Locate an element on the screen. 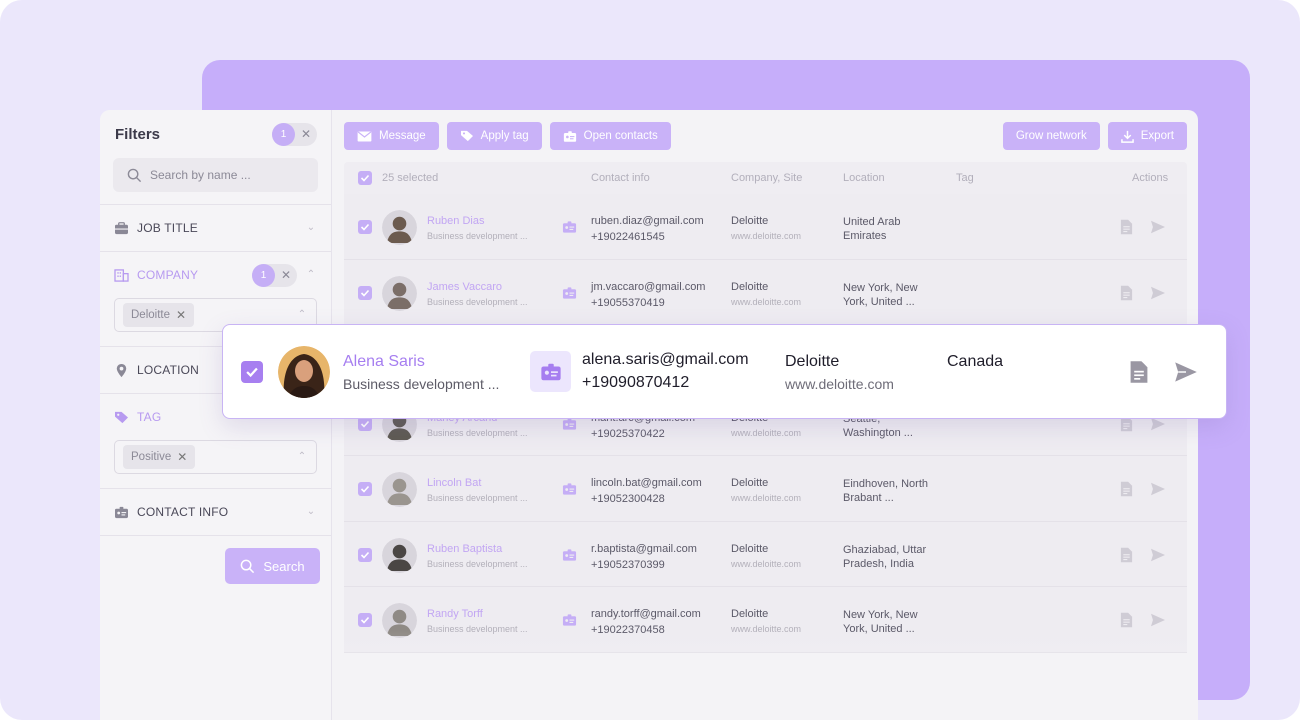 The width and height of the screenshot is (1300, 720). contact-email: alena.saris@gmail.com is located at coordinates (665, 359).